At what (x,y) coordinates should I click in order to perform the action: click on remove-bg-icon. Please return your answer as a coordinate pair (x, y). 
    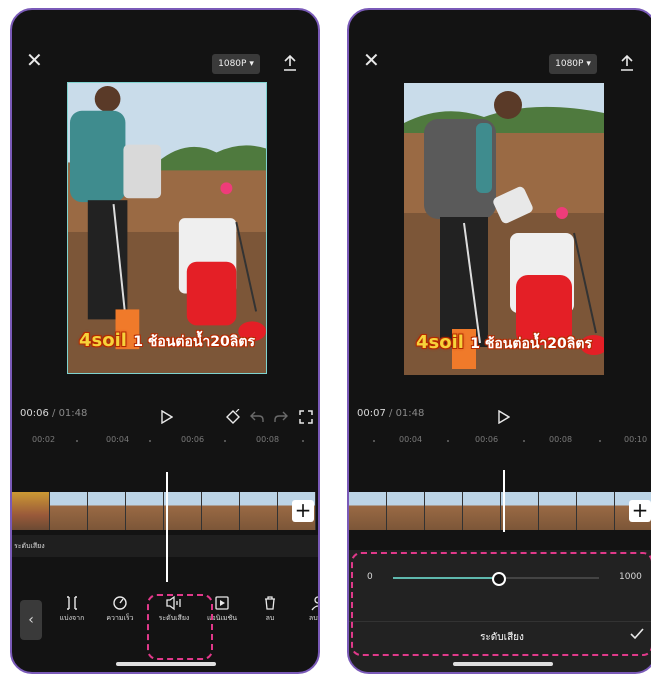
    Looking at the image, I should click on (314, 603).